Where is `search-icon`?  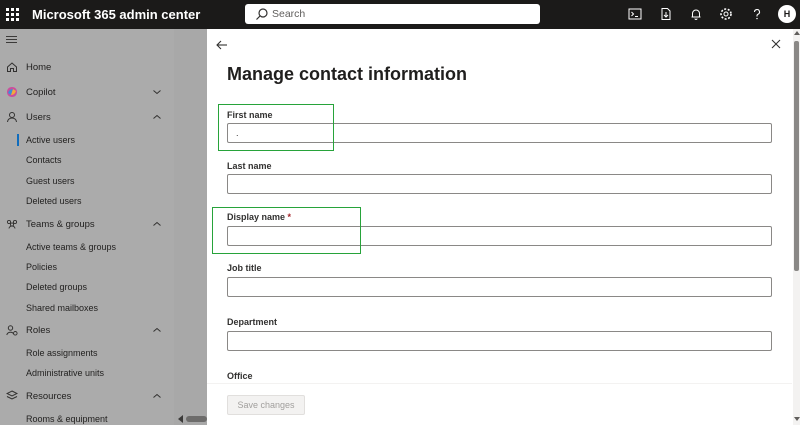
search-icon is located at coordinates (262, 14).